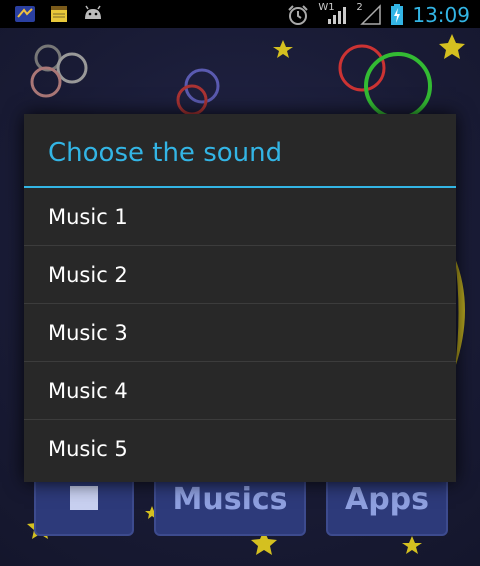 The height and width of the screenshot is (566, 480). Describe the element at coordinates (59, 14) in the screenshot. I see `notes-icon` at that location.